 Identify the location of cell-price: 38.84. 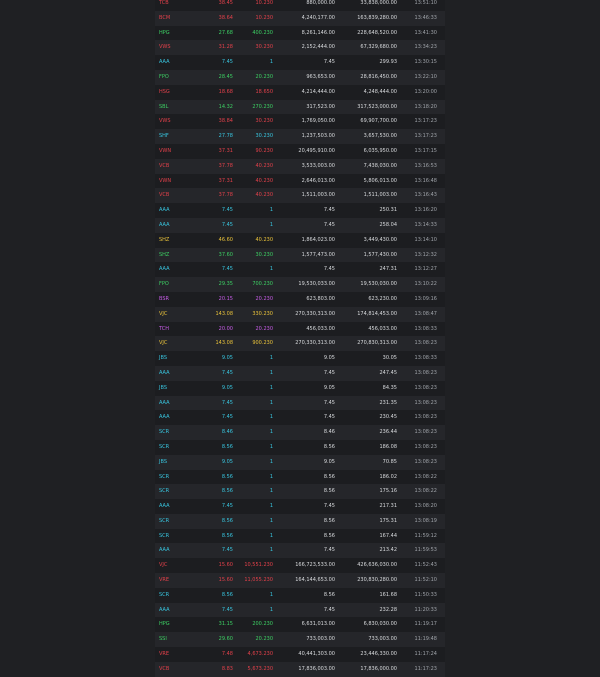
(225, 121).